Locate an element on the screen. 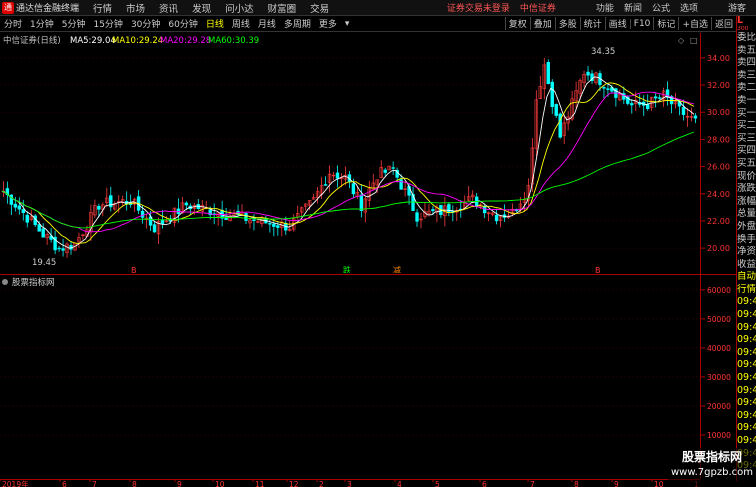 This screenshot has height=487, width=756. period-1min: 1分钟 is located at coordinates (42, 23).